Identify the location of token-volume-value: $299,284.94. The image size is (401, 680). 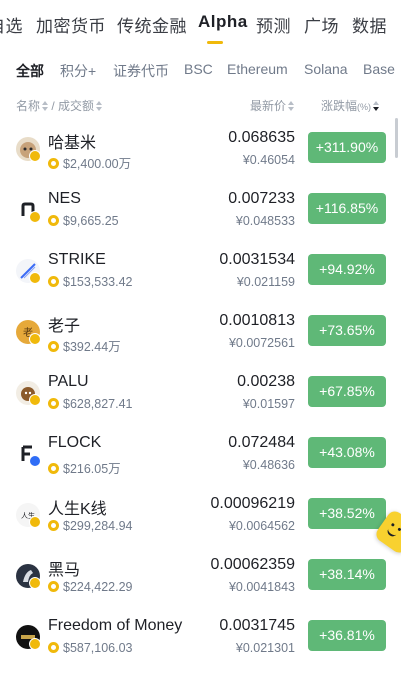
(98, 526).